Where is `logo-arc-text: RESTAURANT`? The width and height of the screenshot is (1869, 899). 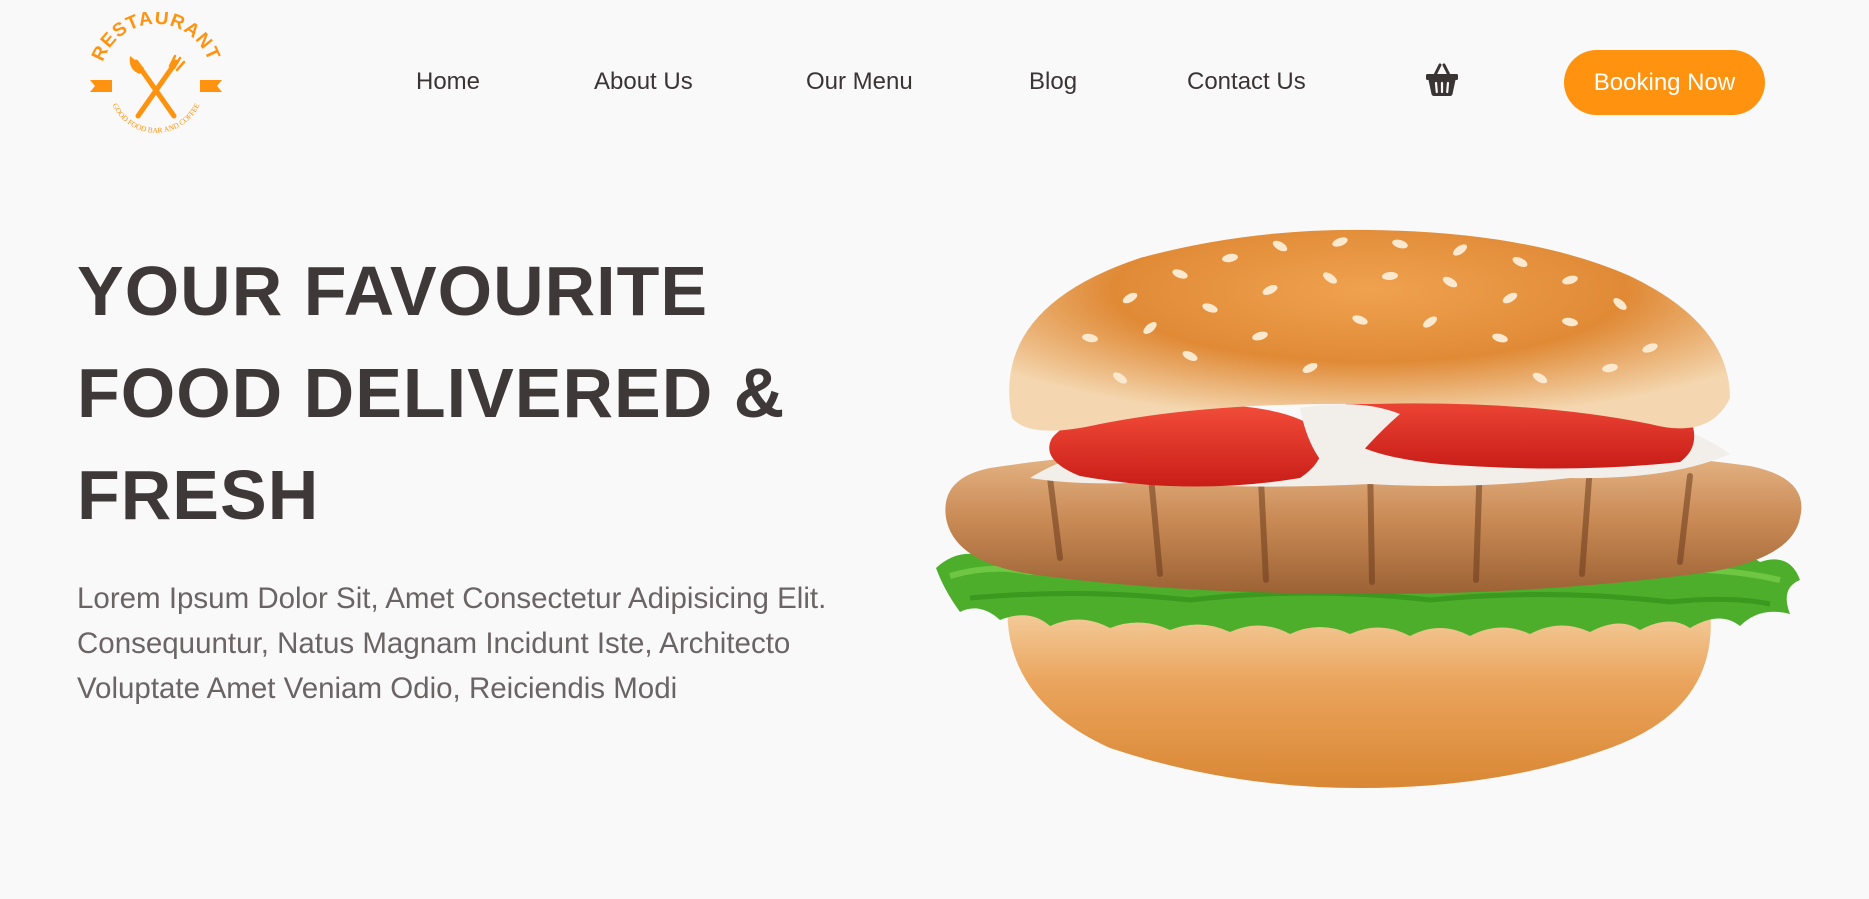
logo-arc-text: RESTAURANT is located at coordinates (155, 38).